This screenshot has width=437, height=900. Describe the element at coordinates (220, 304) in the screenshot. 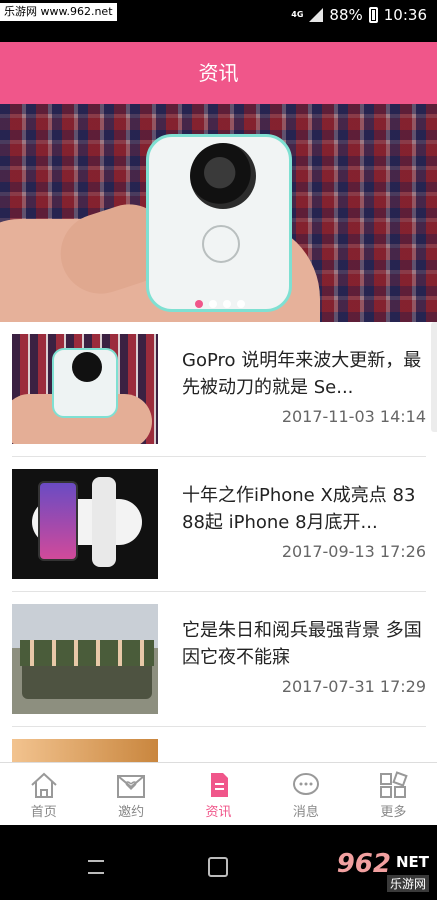

I see `carousel-dots` at that location.